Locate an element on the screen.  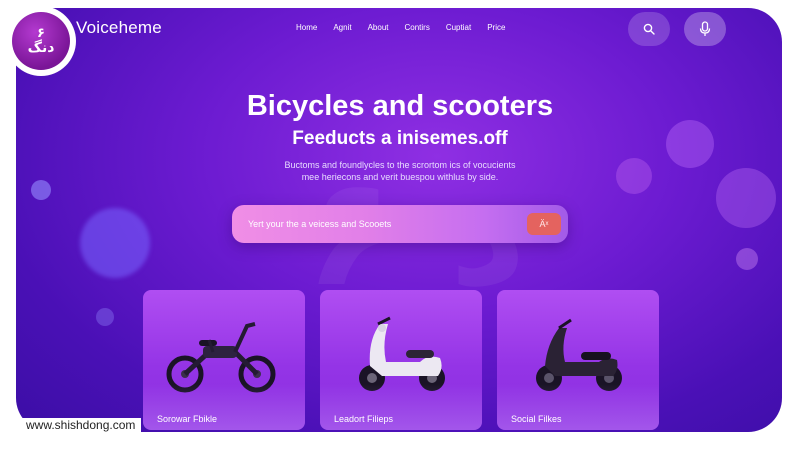
search-submit-button: Äˣ is located at coordinates (544, 224).